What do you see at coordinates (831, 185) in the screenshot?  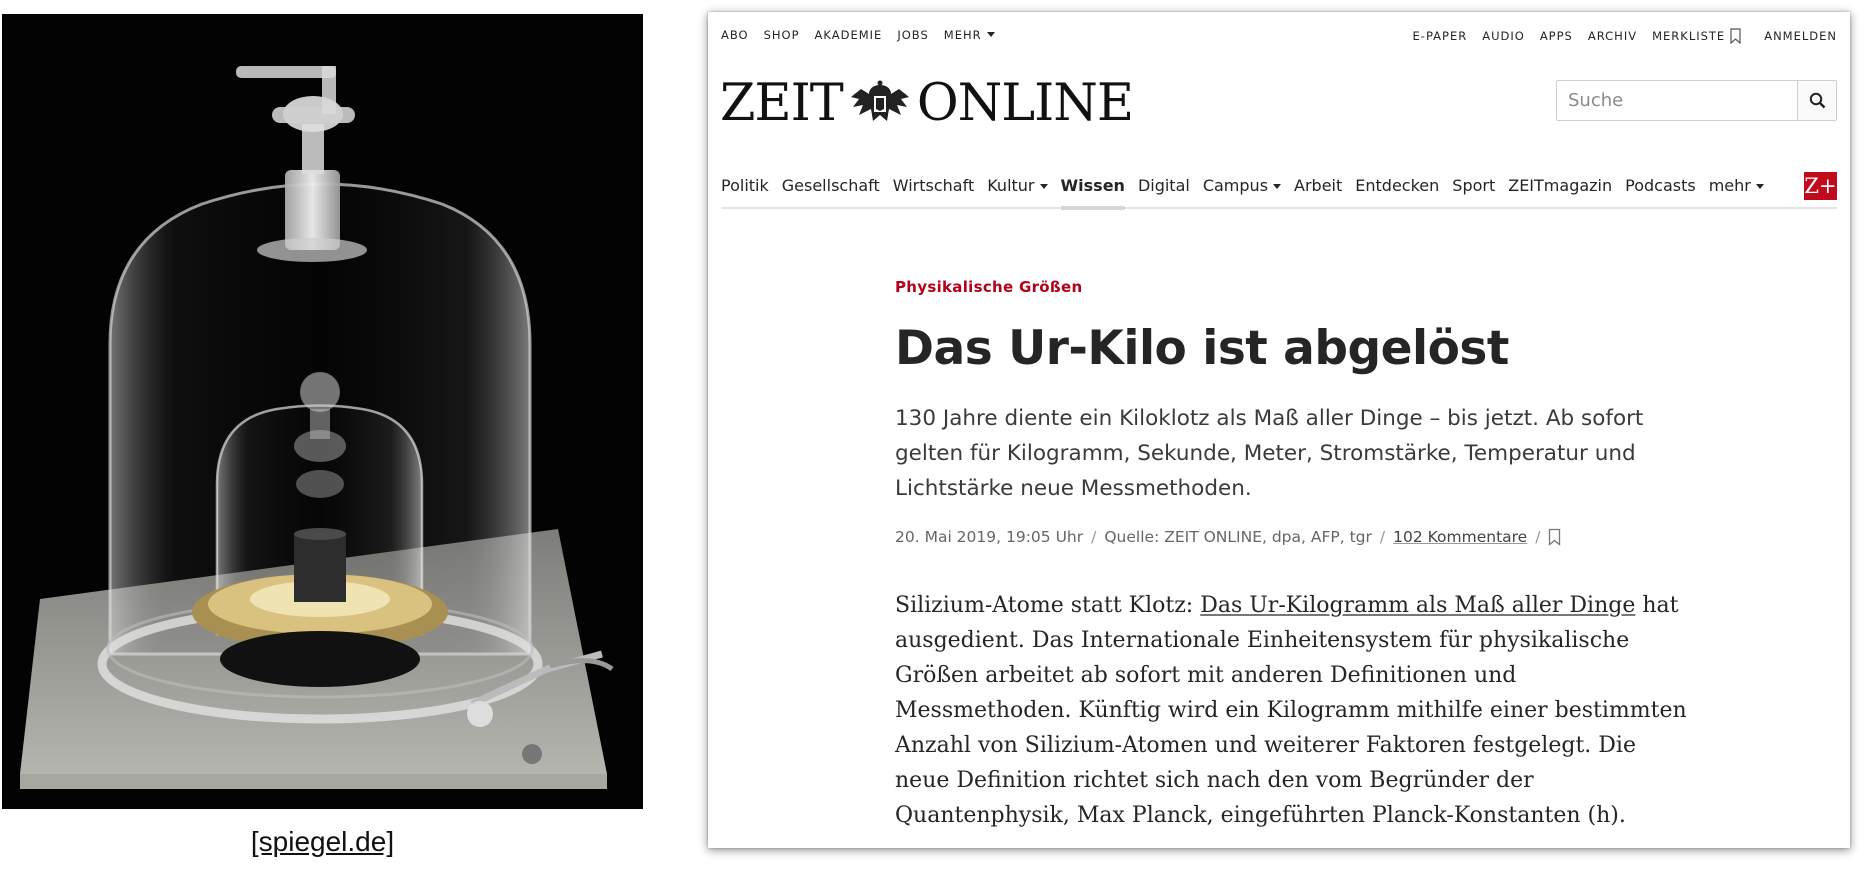 I see `nav-item-gesellschaft: Gesellschaft` at bounding box center [831, 185].